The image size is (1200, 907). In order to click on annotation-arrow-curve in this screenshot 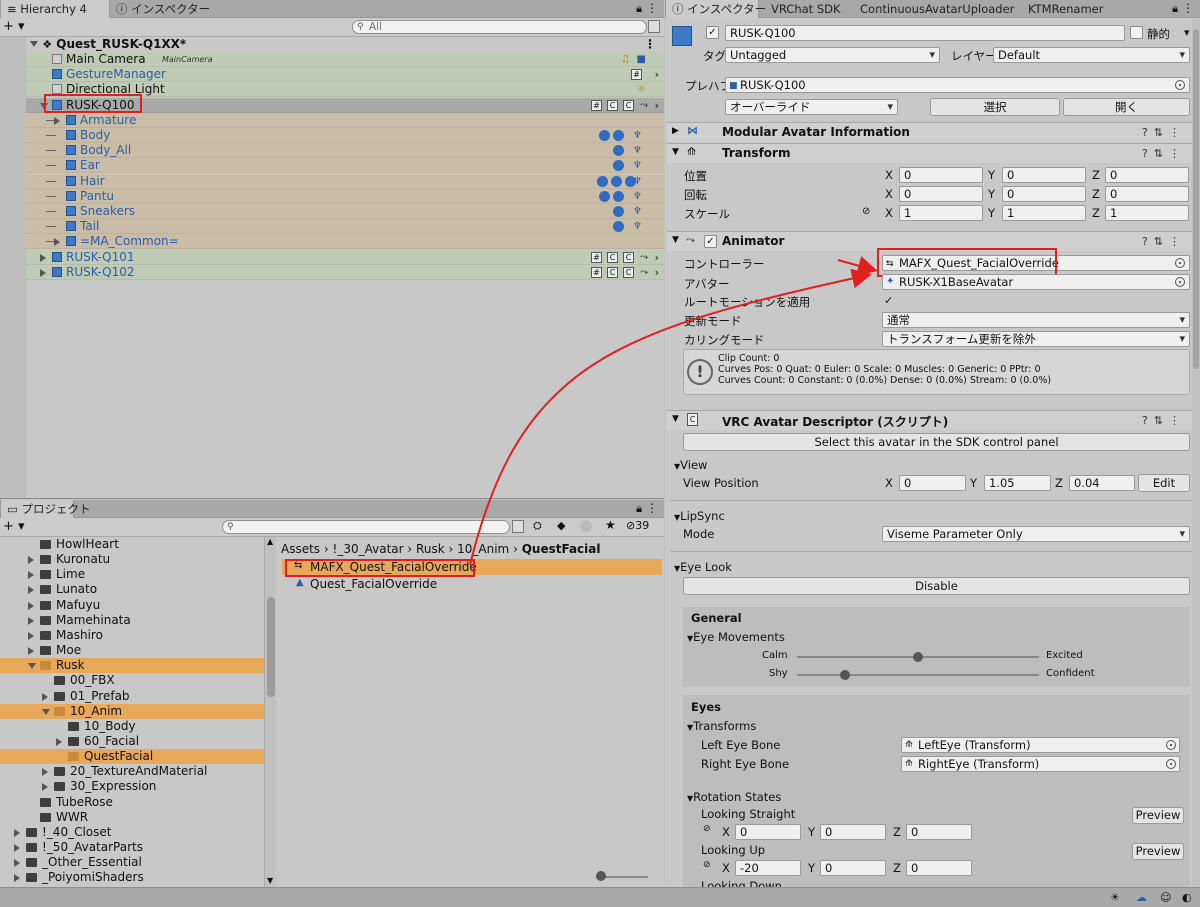, I will do `click(670, 417)`.